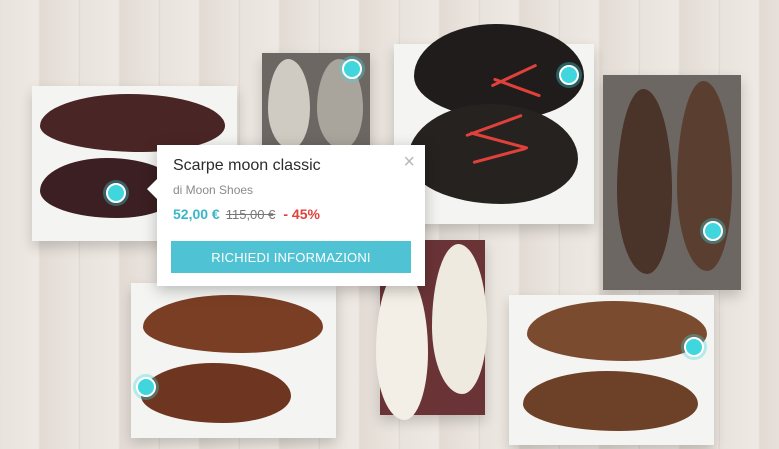  What do you see at coordinates (116, 193) in the screenshot?
I see `hotspot-brogues` at bounding box center [116, 193].